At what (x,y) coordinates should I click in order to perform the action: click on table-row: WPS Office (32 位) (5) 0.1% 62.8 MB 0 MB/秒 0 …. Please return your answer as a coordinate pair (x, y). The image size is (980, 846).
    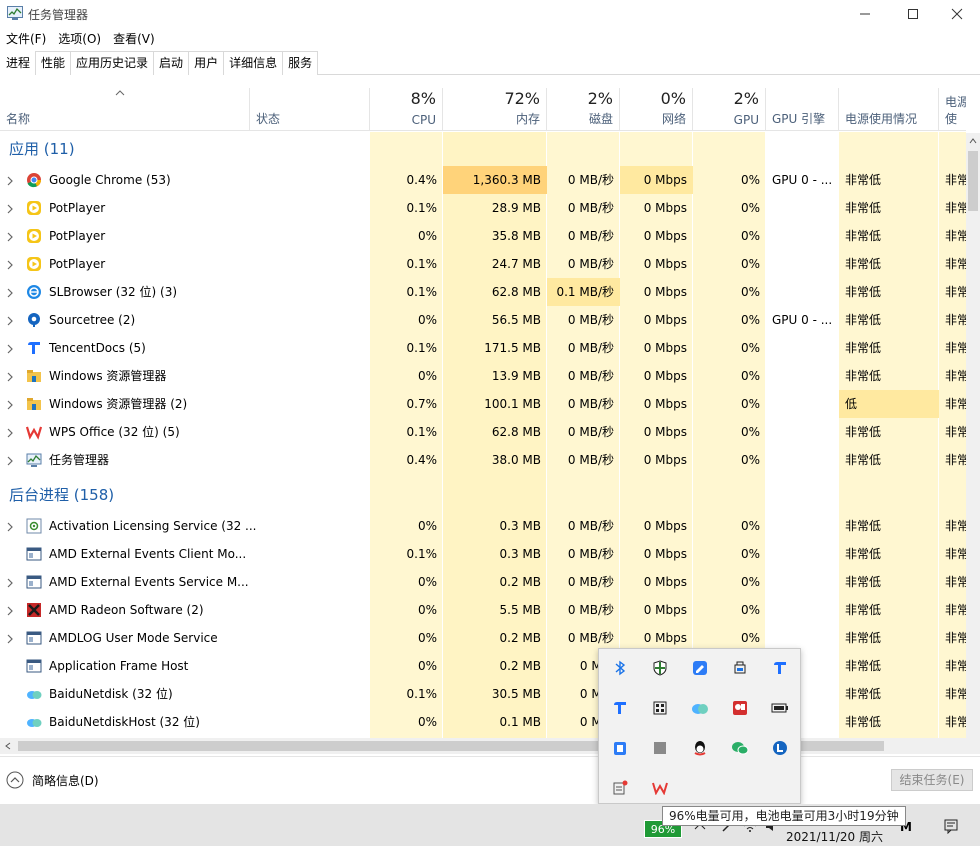
    Looking at the image, I should click on (483, 432).